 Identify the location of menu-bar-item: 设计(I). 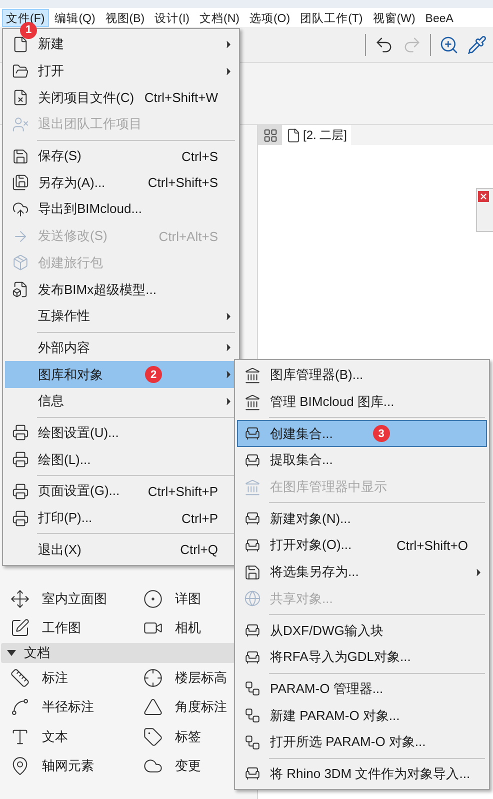
(172, 17).